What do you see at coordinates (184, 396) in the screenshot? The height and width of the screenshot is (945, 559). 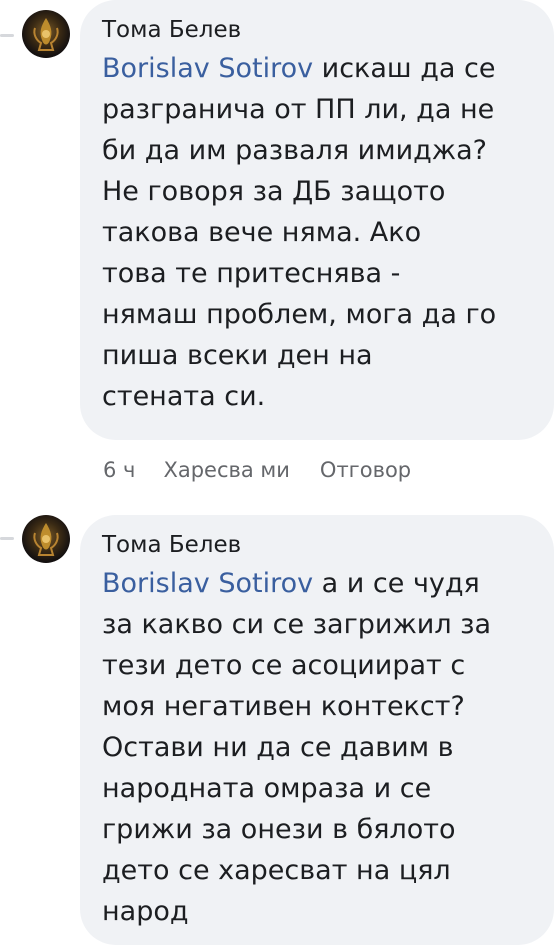 I see `comment-line: стената си.` at bounding box center [184, 396].